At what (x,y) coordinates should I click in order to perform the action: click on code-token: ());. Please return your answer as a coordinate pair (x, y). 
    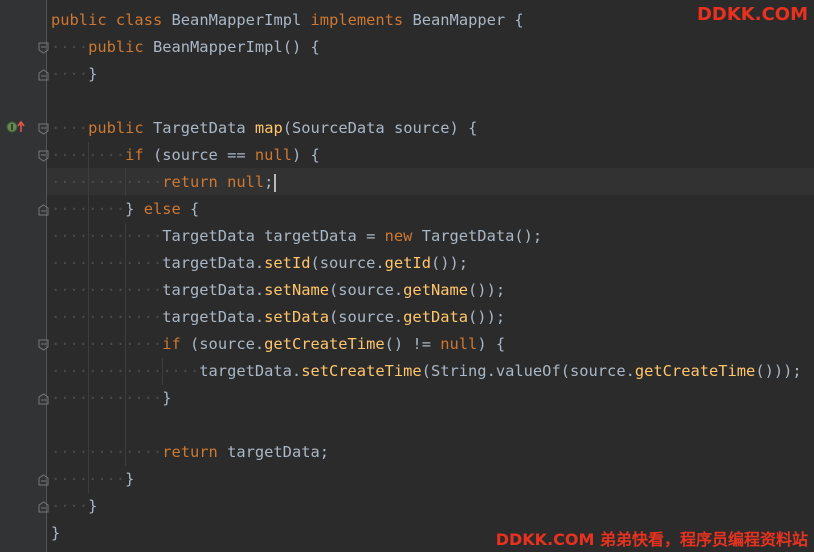
    Looking at the image, I should click on (487, 290).